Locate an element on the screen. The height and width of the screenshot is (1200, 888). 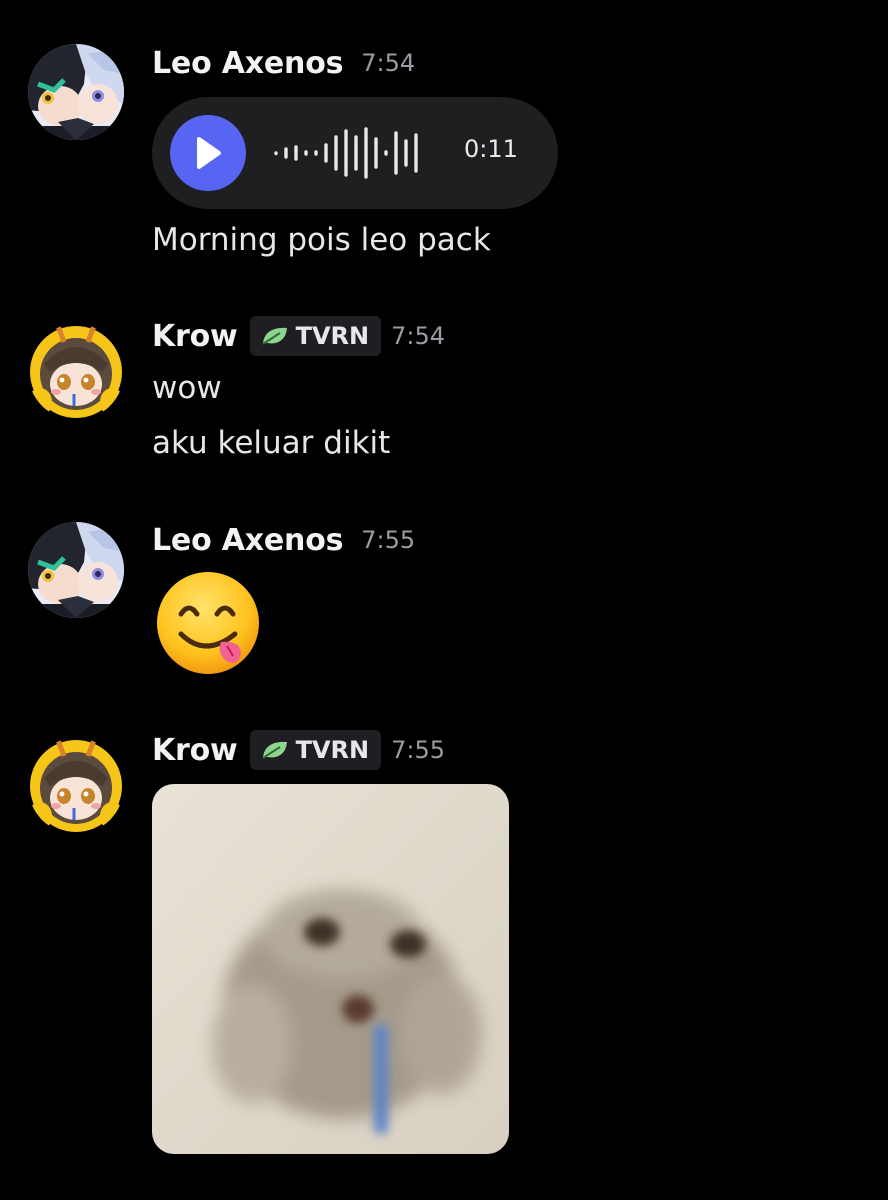
waveform-icon is located at coordinates (357, 153).